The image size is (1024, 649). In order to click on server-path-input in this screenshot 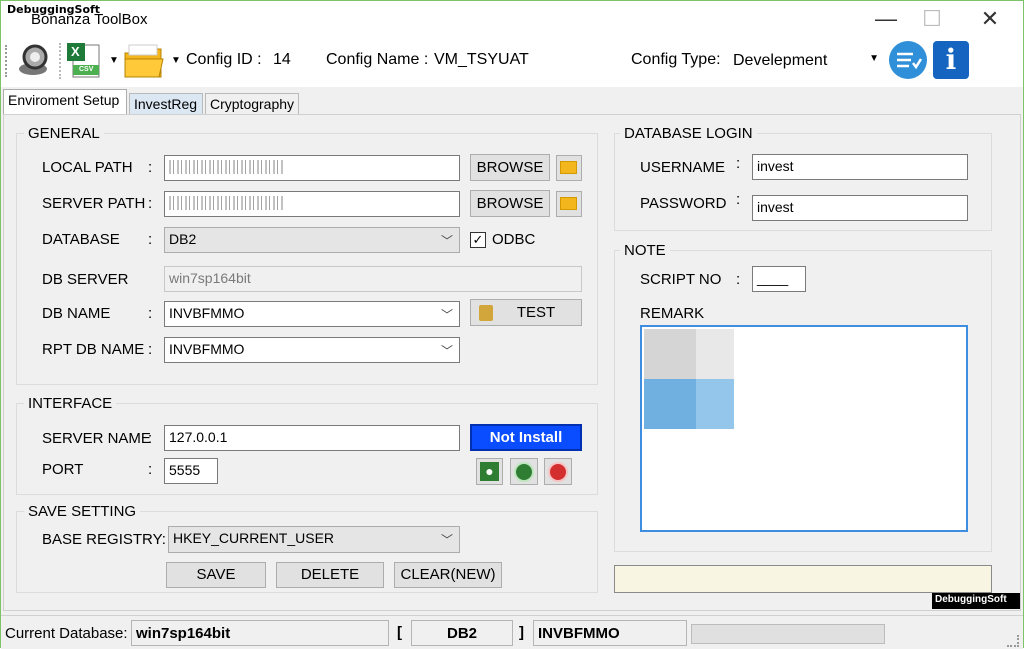, I will do `click(312, 204)`.